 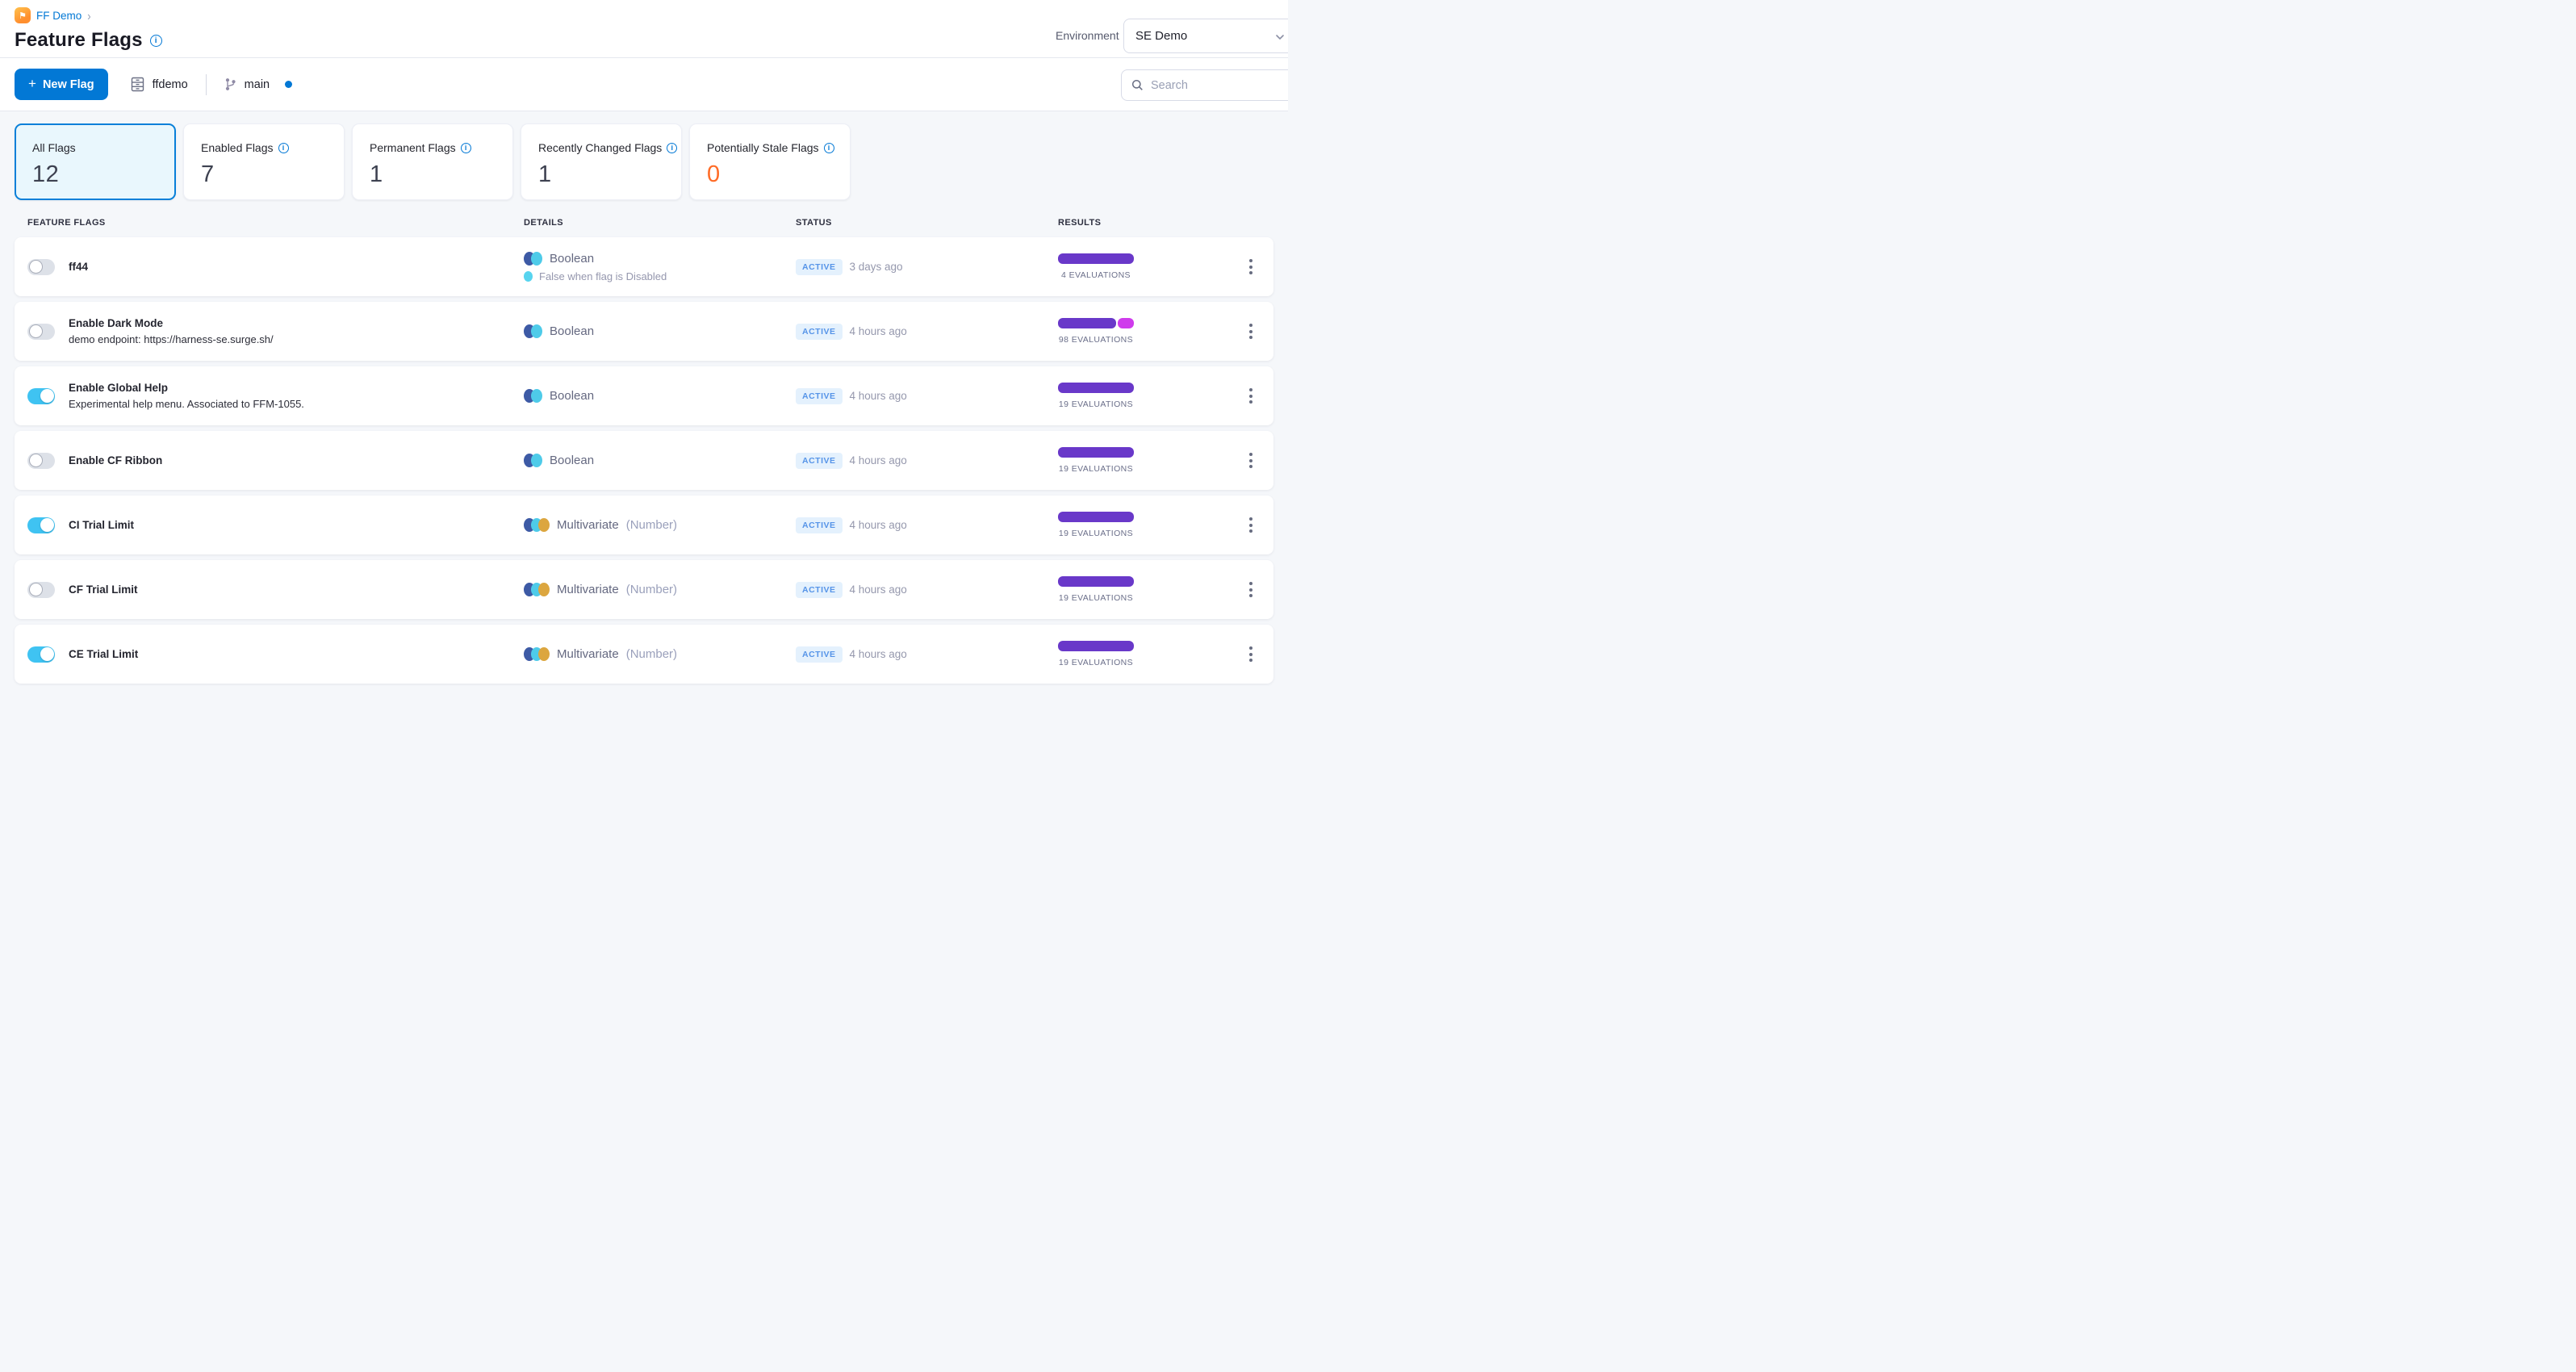 I want to click on branch-chip: main, so click(x=258, y=84).